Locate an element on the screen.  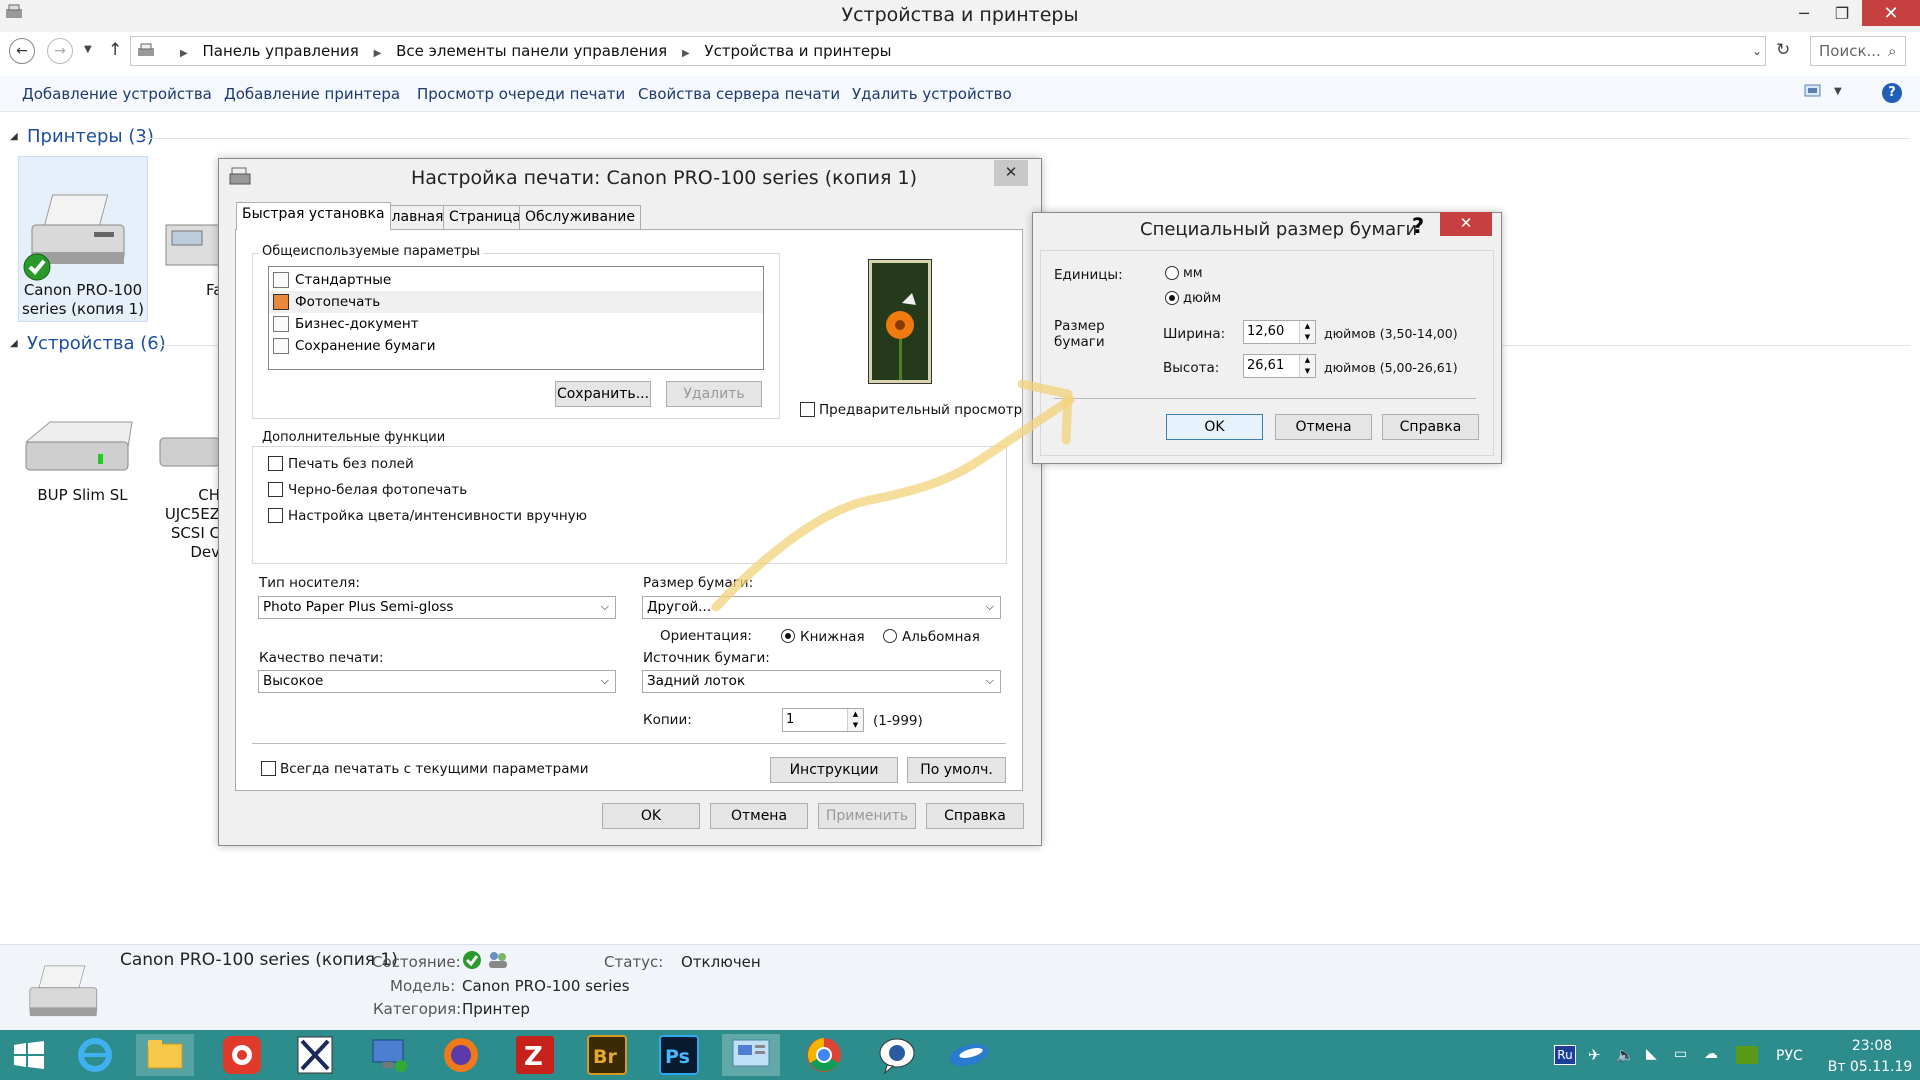
file-explorer-icon is located at coordinates (165, 1055).